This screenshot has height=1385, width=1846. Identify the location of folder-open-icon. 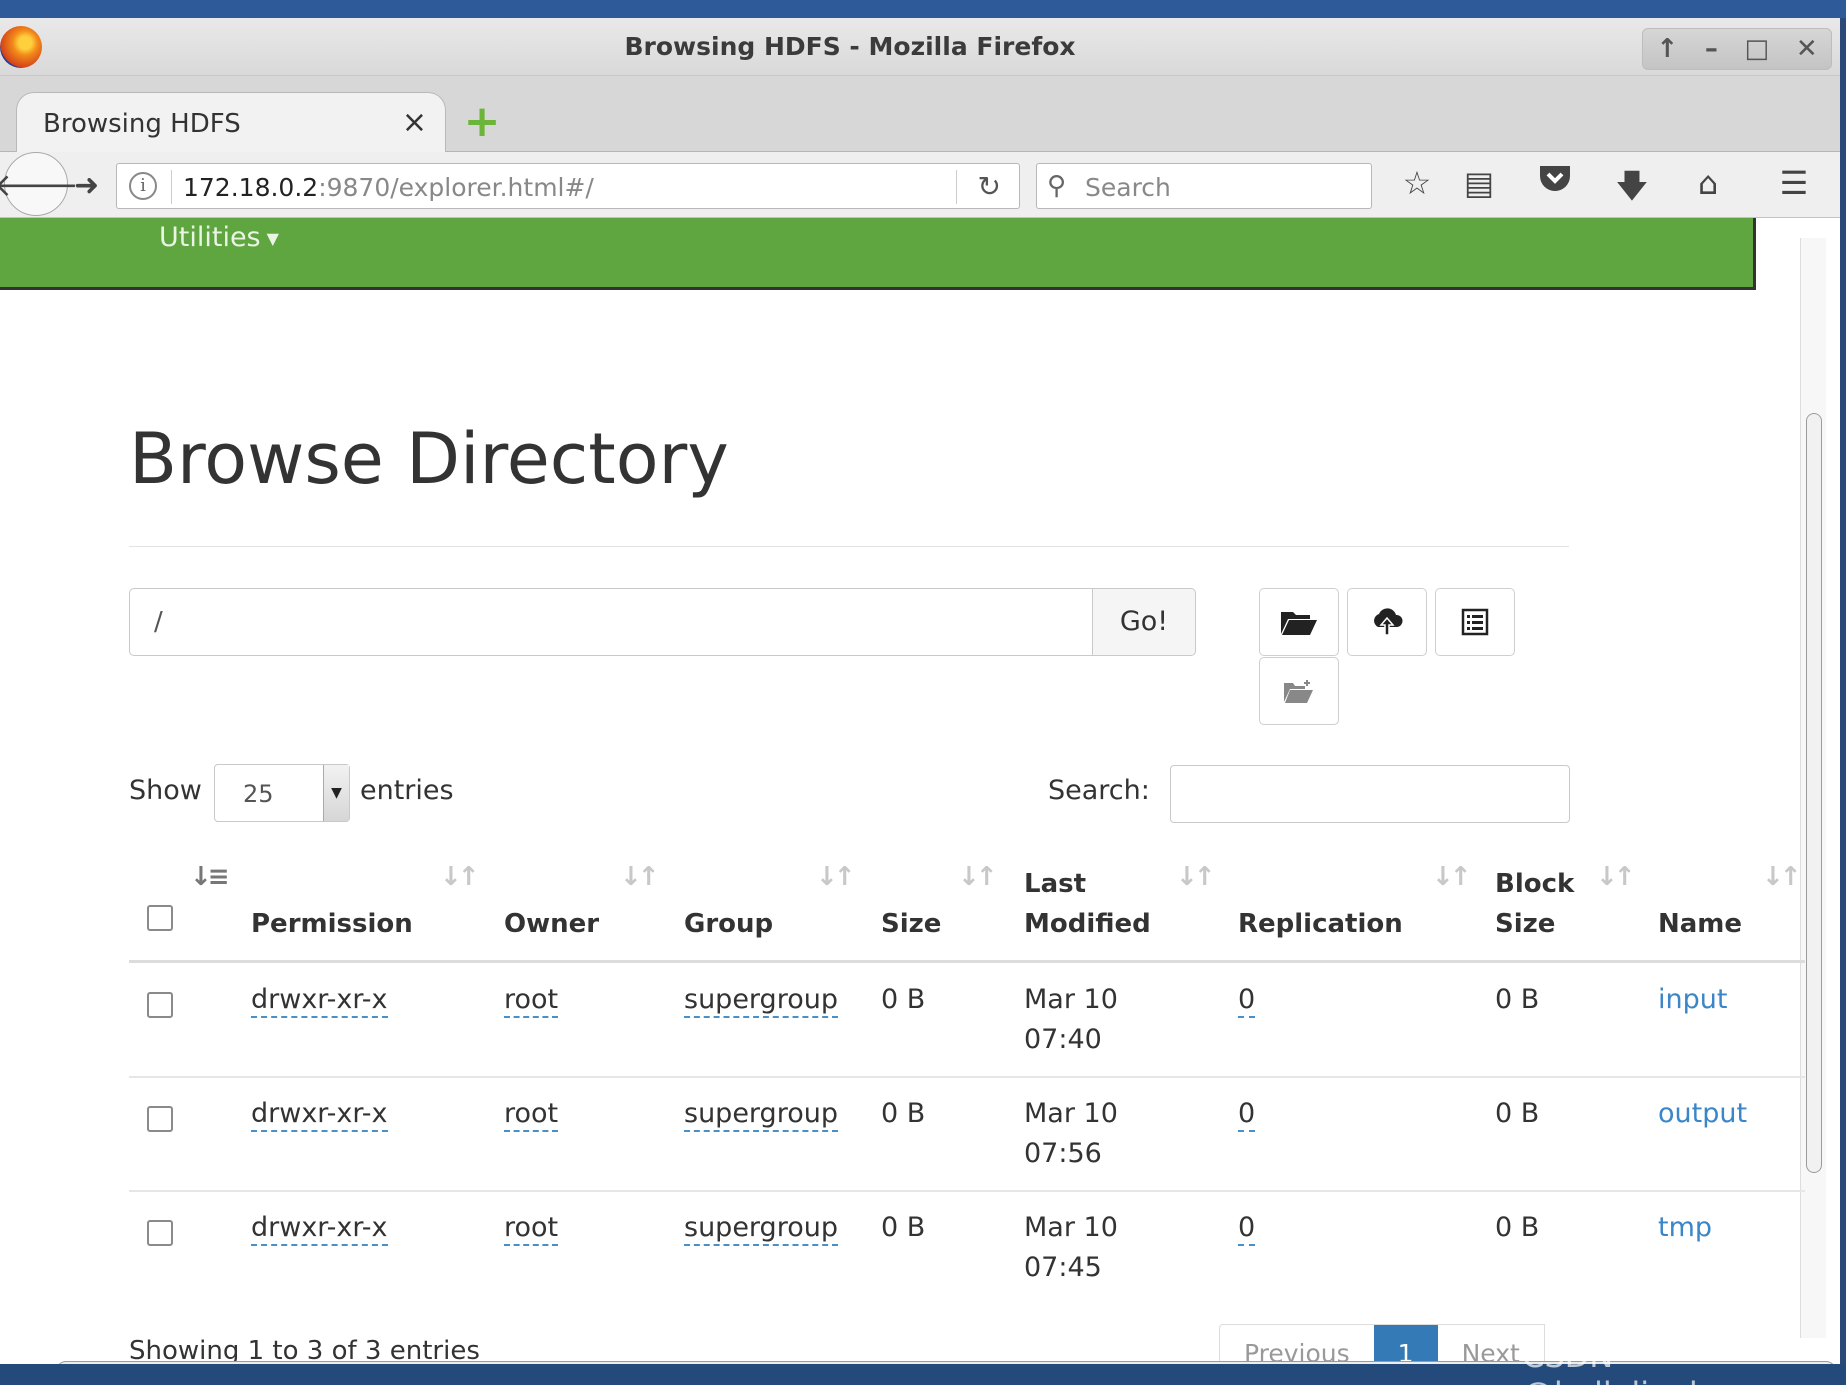
(1299, 623).